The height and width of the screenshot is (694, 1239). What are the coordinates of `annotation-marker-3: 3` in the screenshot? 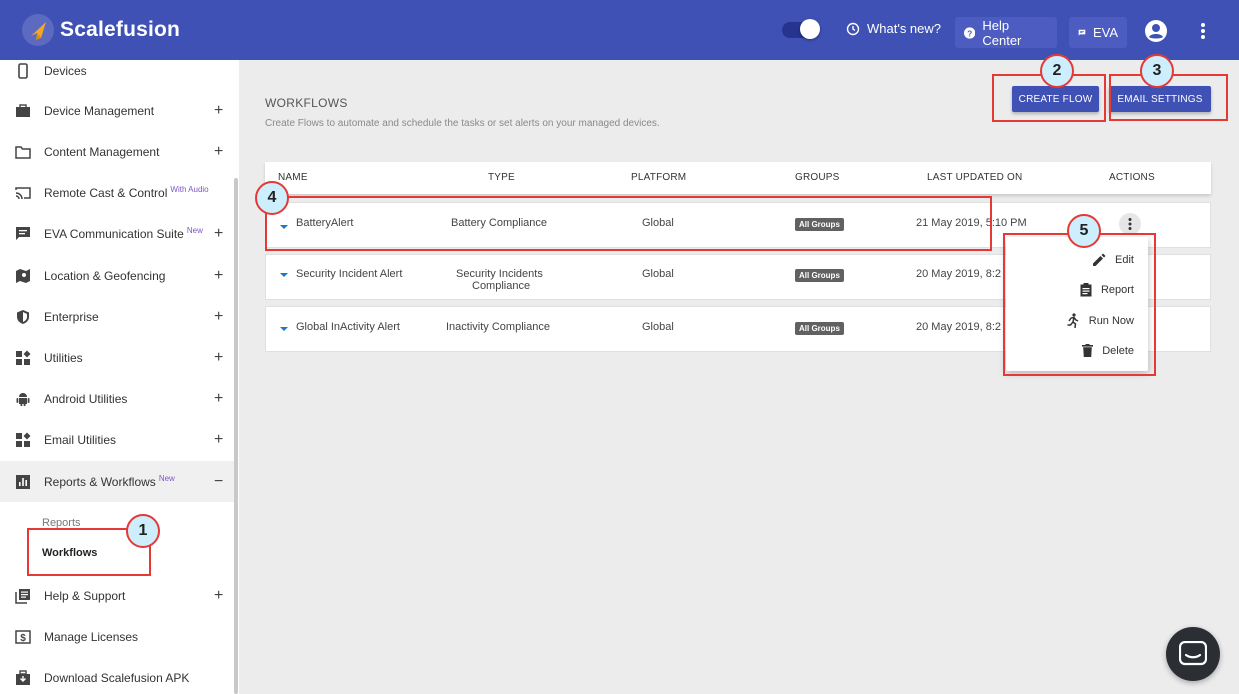 It's located at (1157, 71).